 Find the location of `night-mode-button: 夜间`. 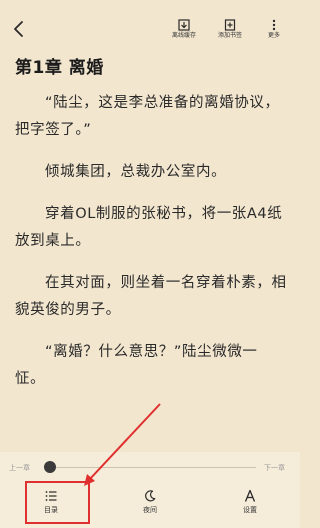

night-mode-button: 夜间 is located at coordinates (150, 502).